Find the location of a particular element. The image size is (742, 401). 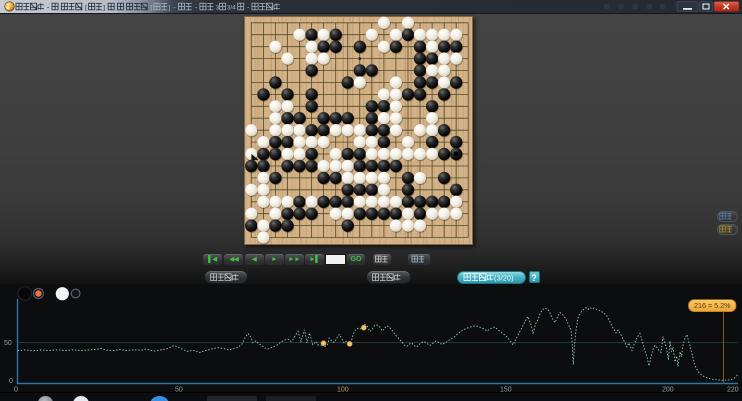

svg-text: 50 is located at coordinates (8, 343).